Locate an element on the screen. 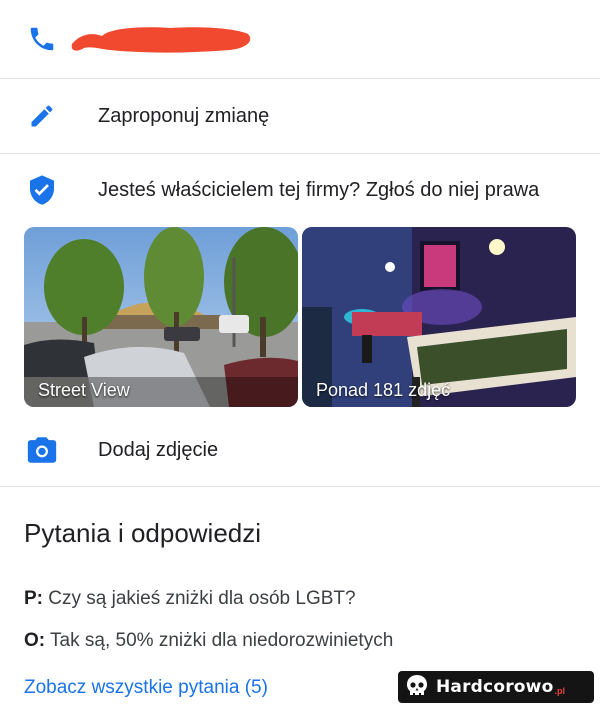 This screenshot has height=709, width=600. photo-caption: Street View is located at coordinates (84, 390).